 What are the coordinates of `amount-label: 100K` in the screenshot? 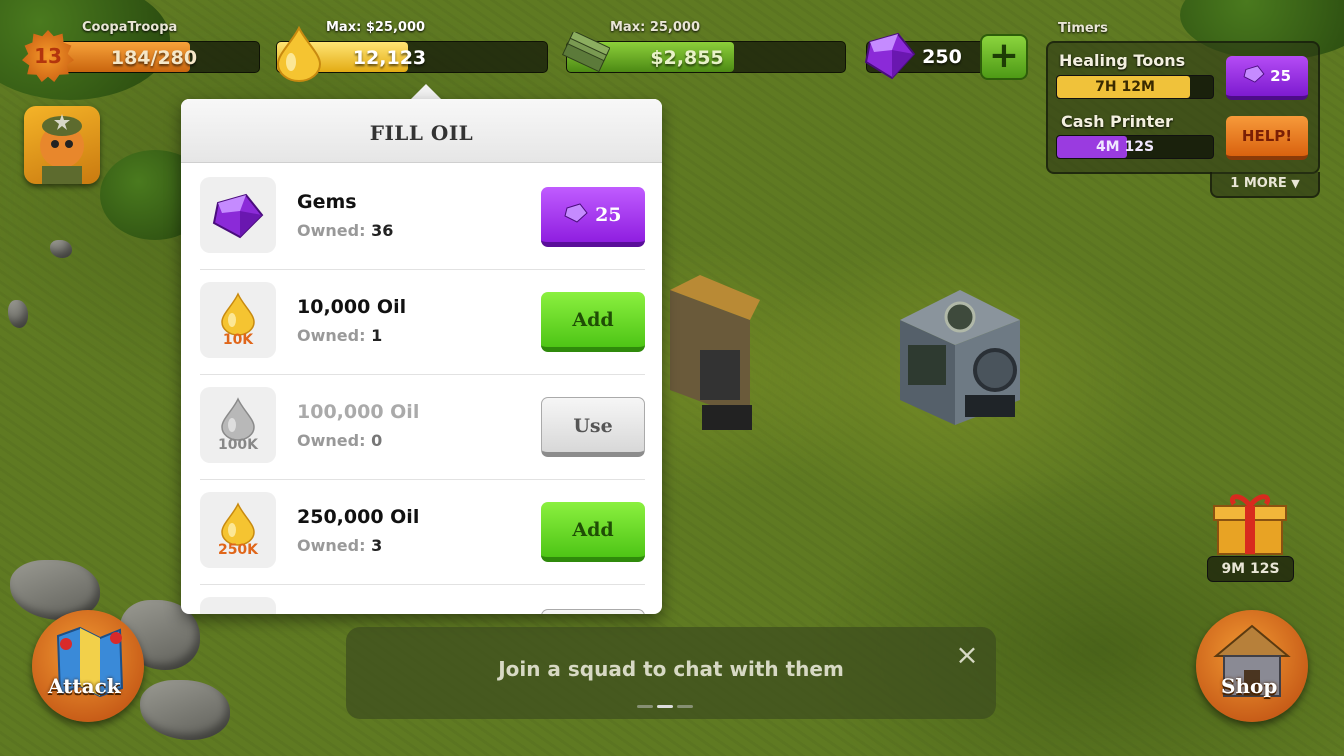 It's located at (238, 445).